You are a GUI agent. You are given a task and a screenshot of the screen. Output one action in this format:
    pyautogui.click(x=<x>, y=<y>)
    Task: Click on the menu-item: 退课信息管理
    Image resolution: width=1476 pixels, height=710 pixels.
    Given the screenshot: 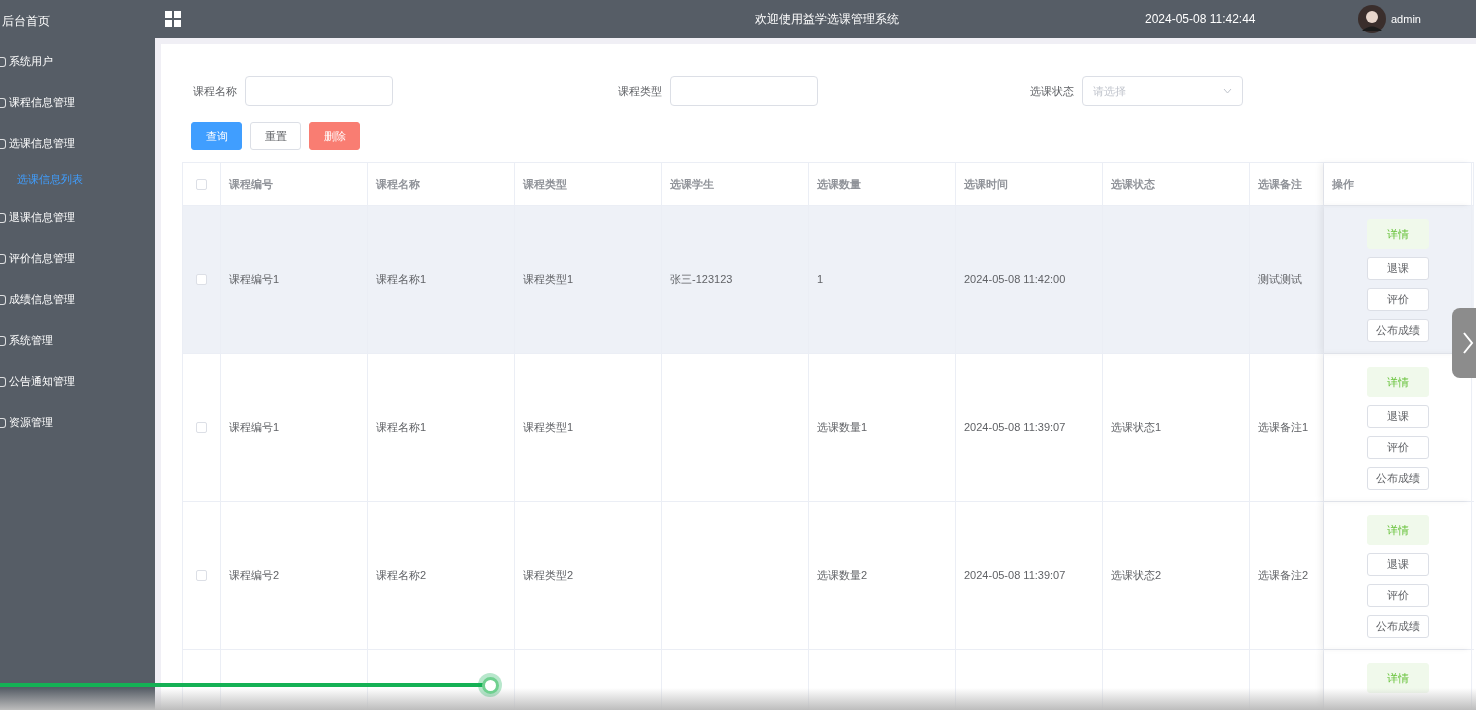 What is the action you would take?
    pyautogui.click(x=42, y=217)
    